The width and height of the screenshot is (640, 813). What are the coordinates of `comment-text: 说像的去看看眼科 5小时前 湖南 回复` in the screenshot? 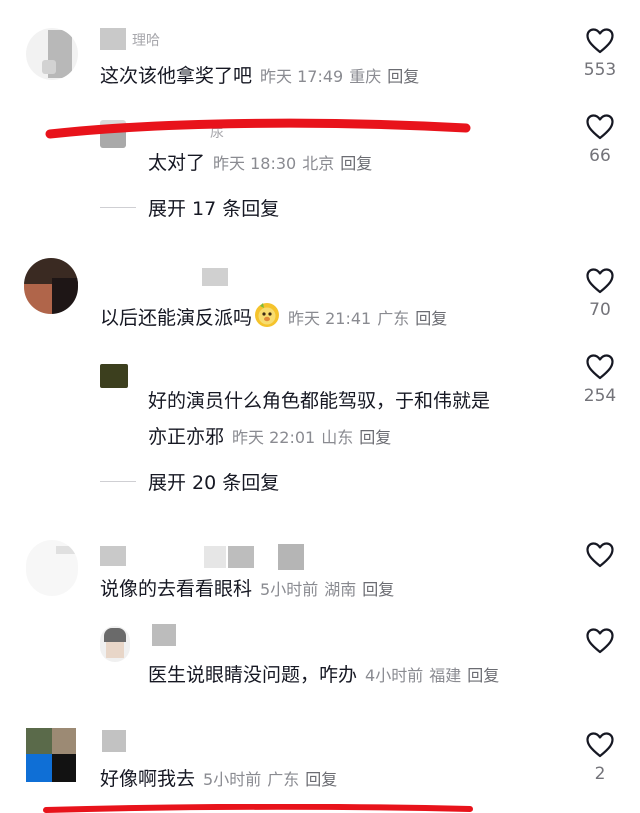 It's located at (247, 589).